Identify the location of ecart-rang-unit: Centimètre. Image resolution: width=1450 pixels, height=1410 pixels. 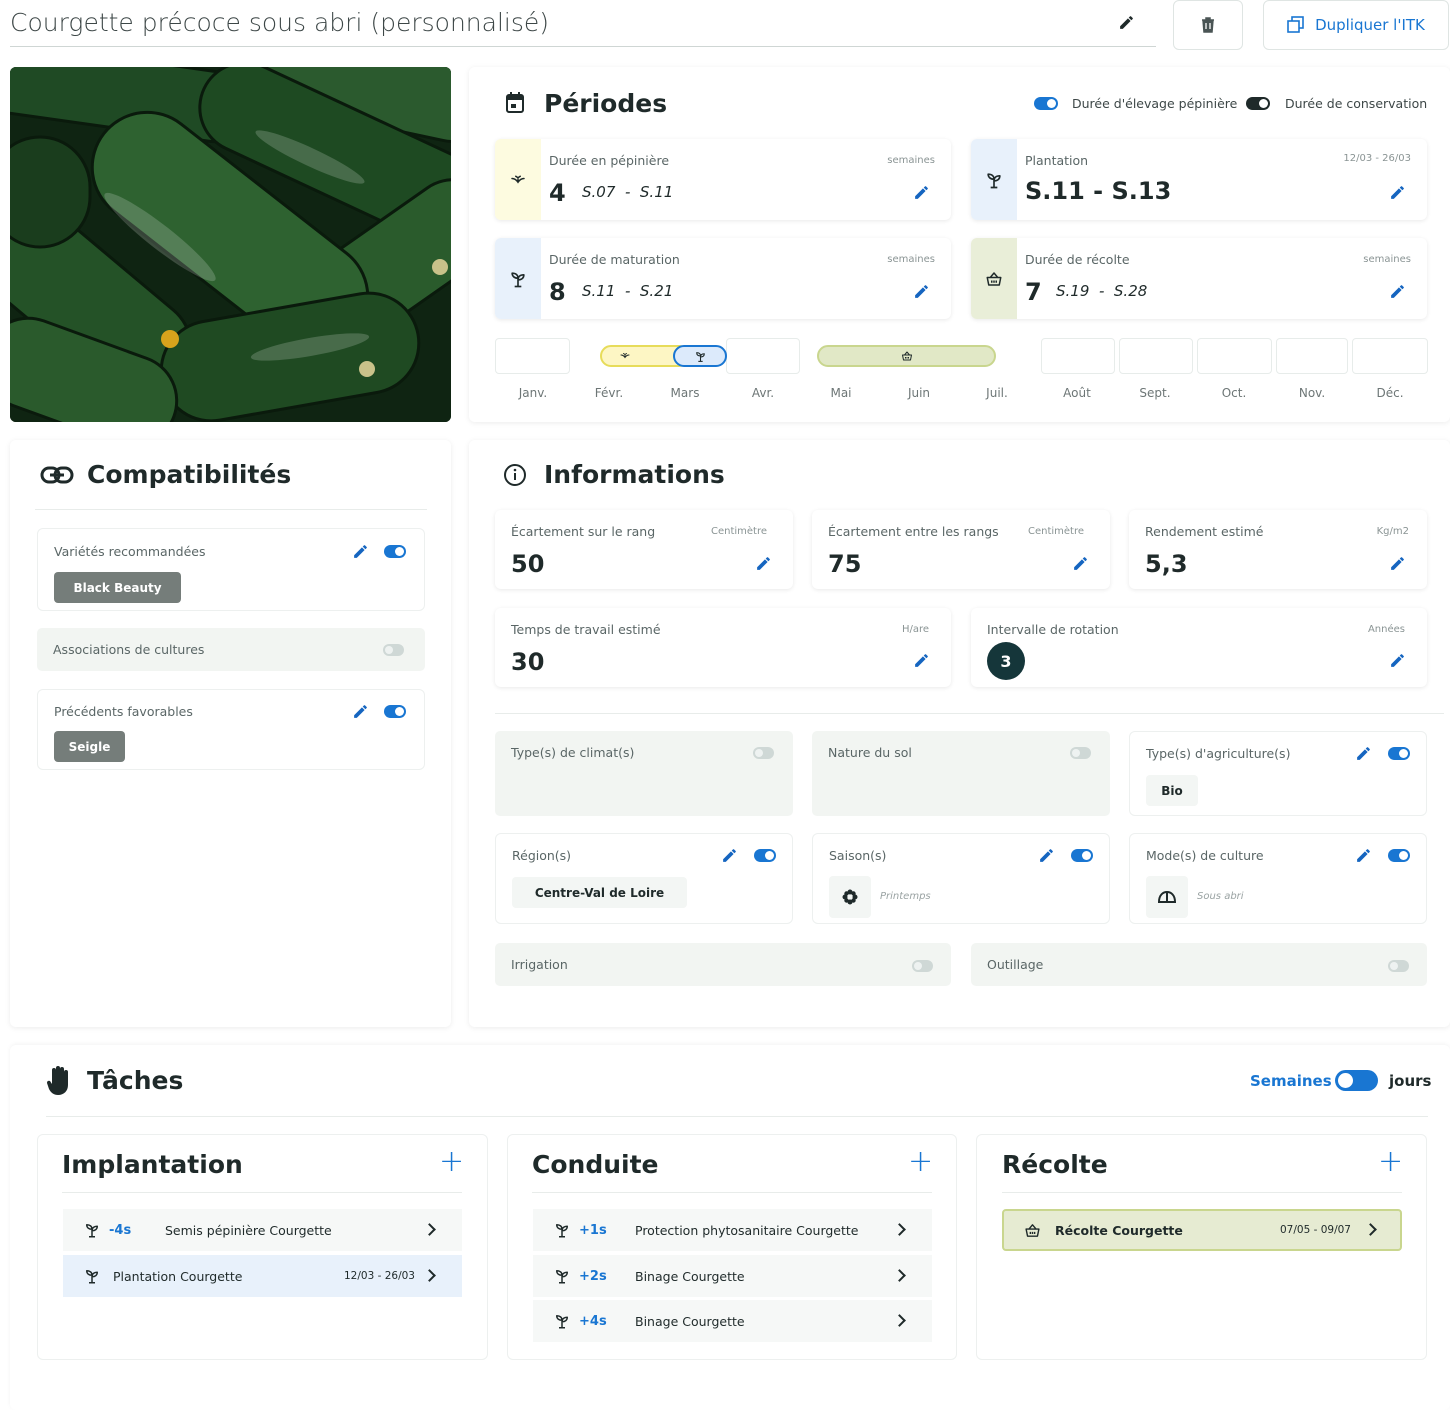
(738, 531).